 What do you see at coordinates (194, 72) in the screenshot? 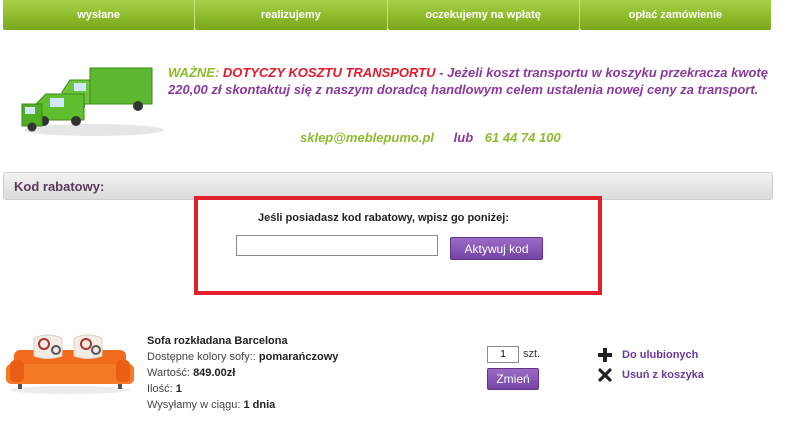
I see `notice-prefix: WAŻNE:` at bounding box center [194, 72].